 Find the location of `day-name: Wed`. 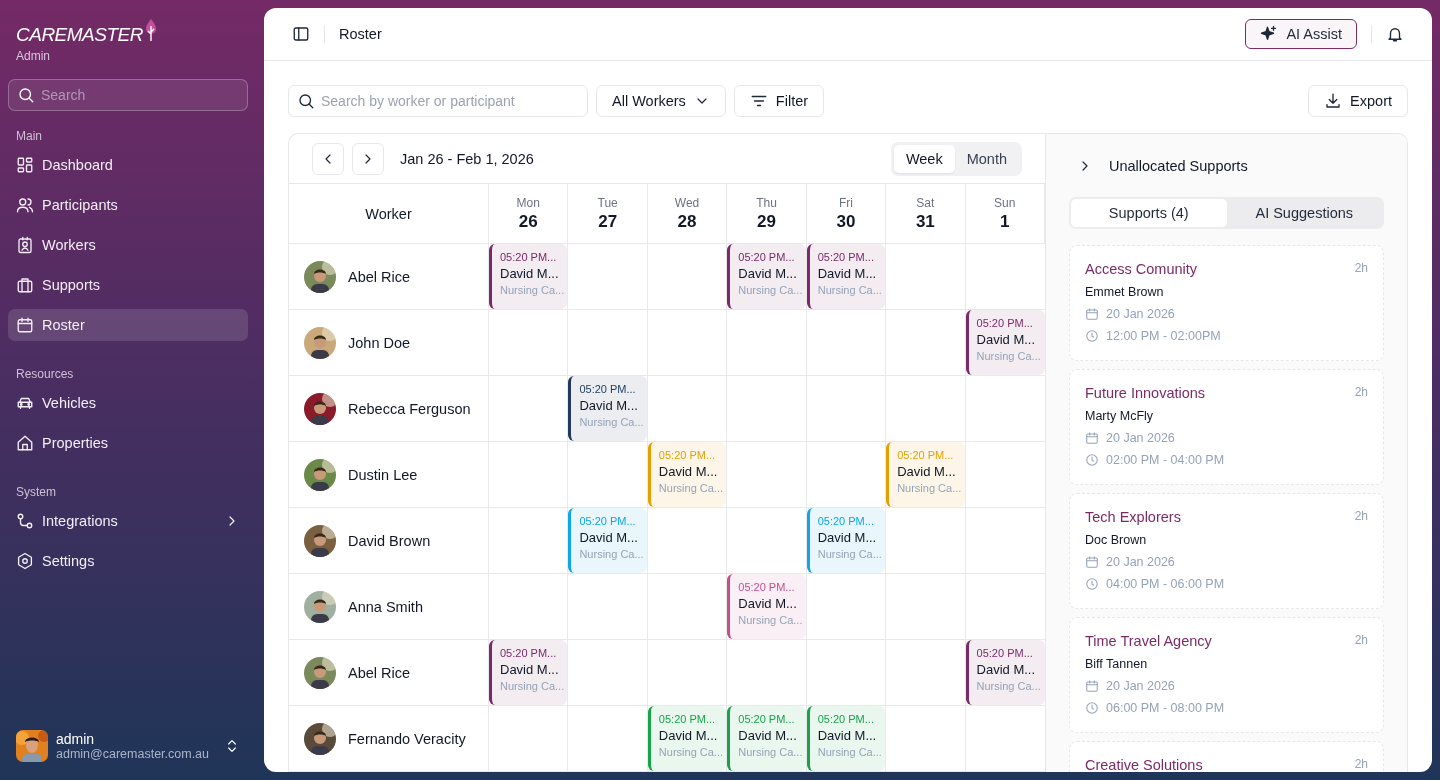

day-name: Wed is located at coordinates (687, 202).